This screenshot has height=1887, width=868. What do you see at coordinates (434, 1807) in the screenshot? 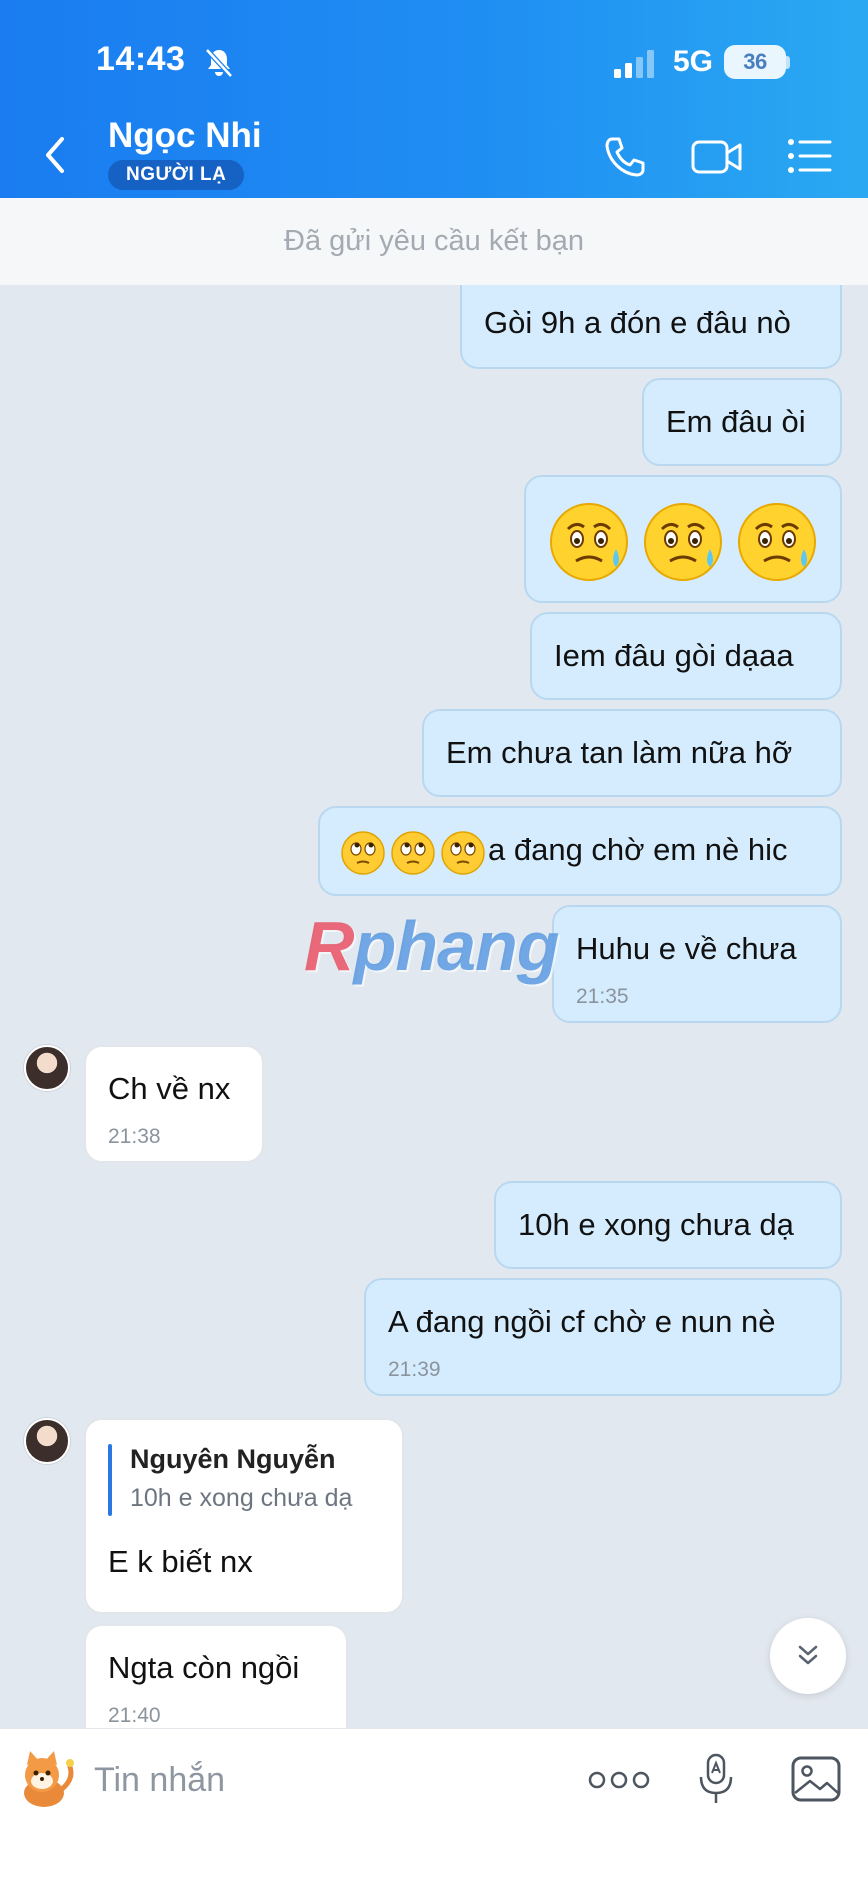
I see `composer-bar` at bounding box center [434, 1807].